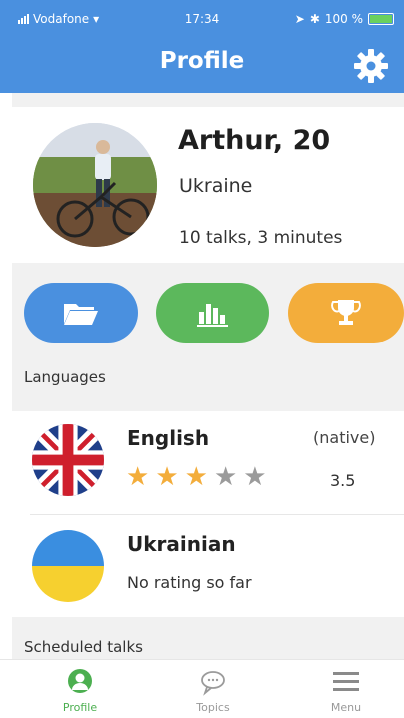 The width and height of the screenshot is (404, 718). I want to click on tab-topics: Topics, so click(213, 689).